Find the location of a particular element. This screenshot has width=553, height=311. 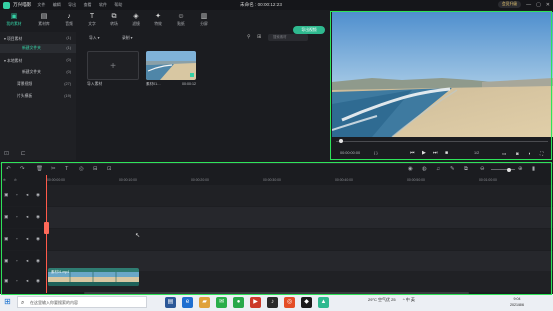

tab-stickers: ☺ 贴纸 is located at coordinates (181, 20).